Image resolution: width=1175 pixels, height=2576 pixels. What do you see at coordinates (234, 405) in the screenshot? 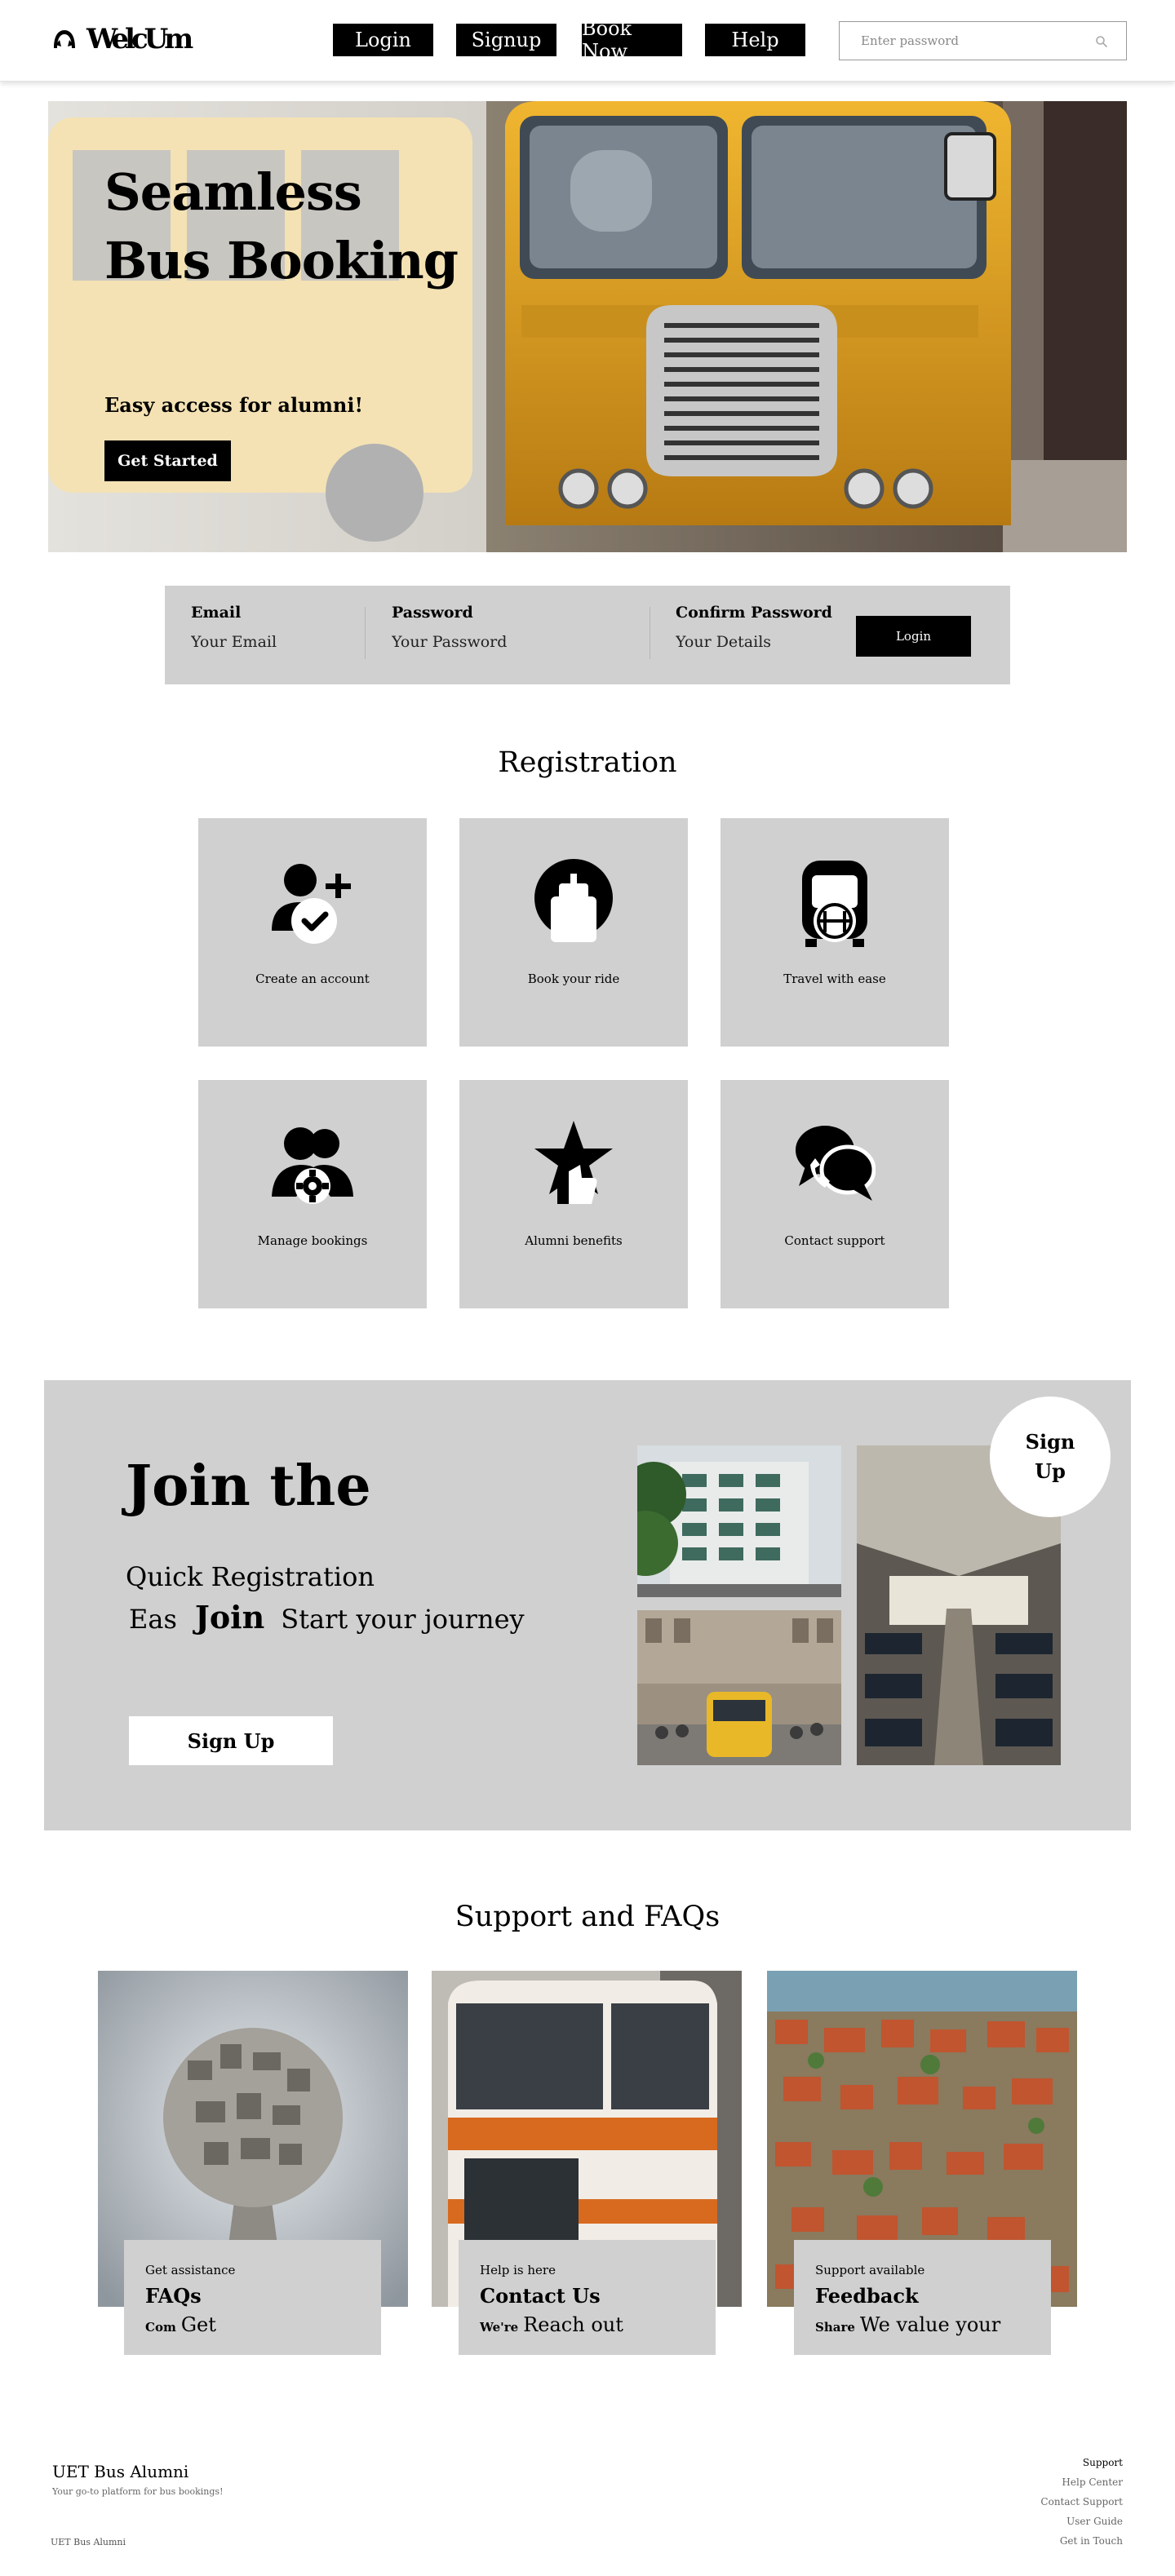
I see `hero-subtitle: Easy access for alumni!` at bounding box center [234, 405].